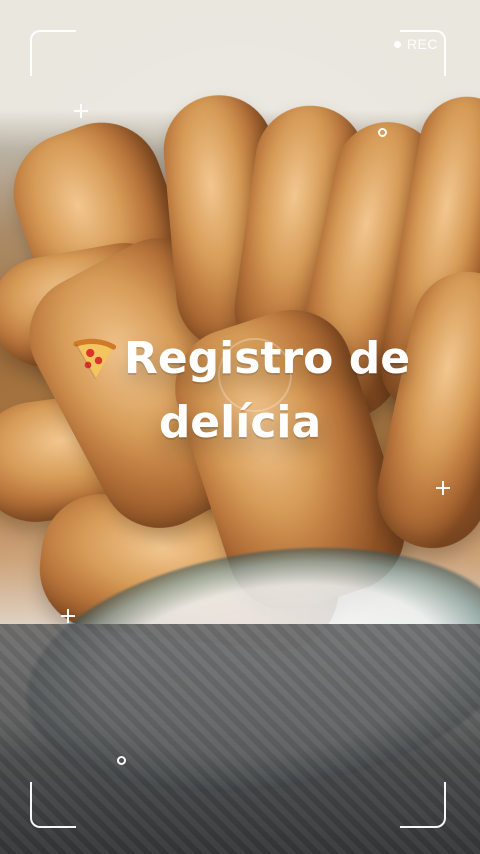 The height and width of the screenshot is (854, 480). Describe the element at coordinates (53, 53) in the screenshot. I see `frame-corner-top-left` at that location.